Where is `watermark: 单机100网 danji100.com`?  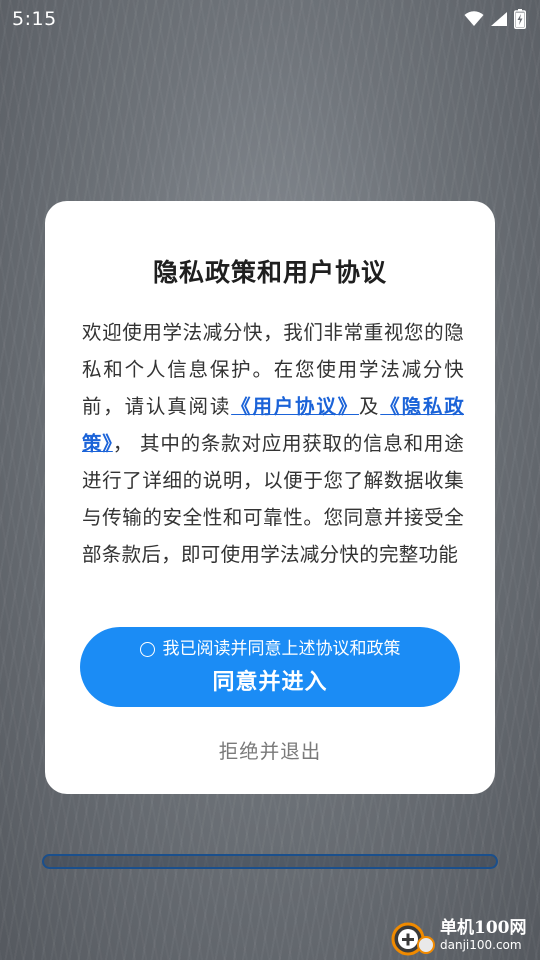
watermark: 单机100网 danji100.com is located at coordinates (464, 937).